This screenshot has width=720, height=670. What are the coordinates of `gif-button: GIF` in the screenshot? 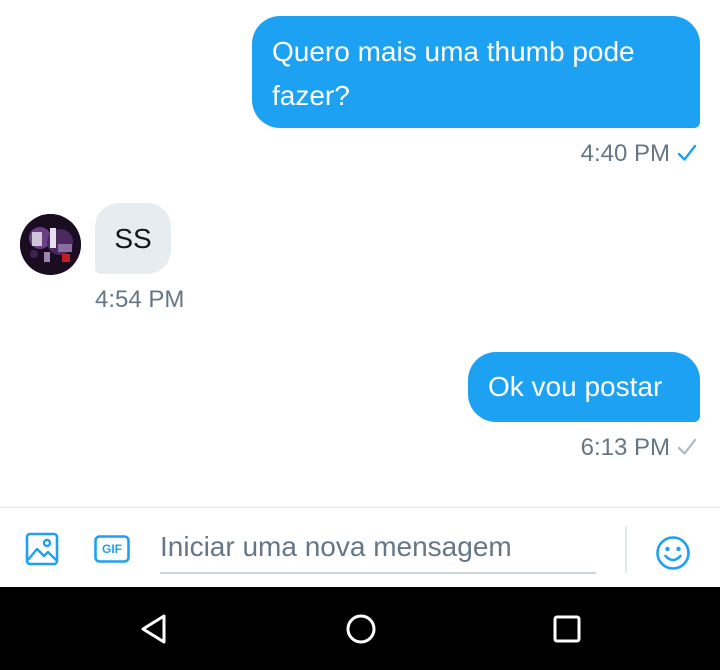 It's located at (112, 549).